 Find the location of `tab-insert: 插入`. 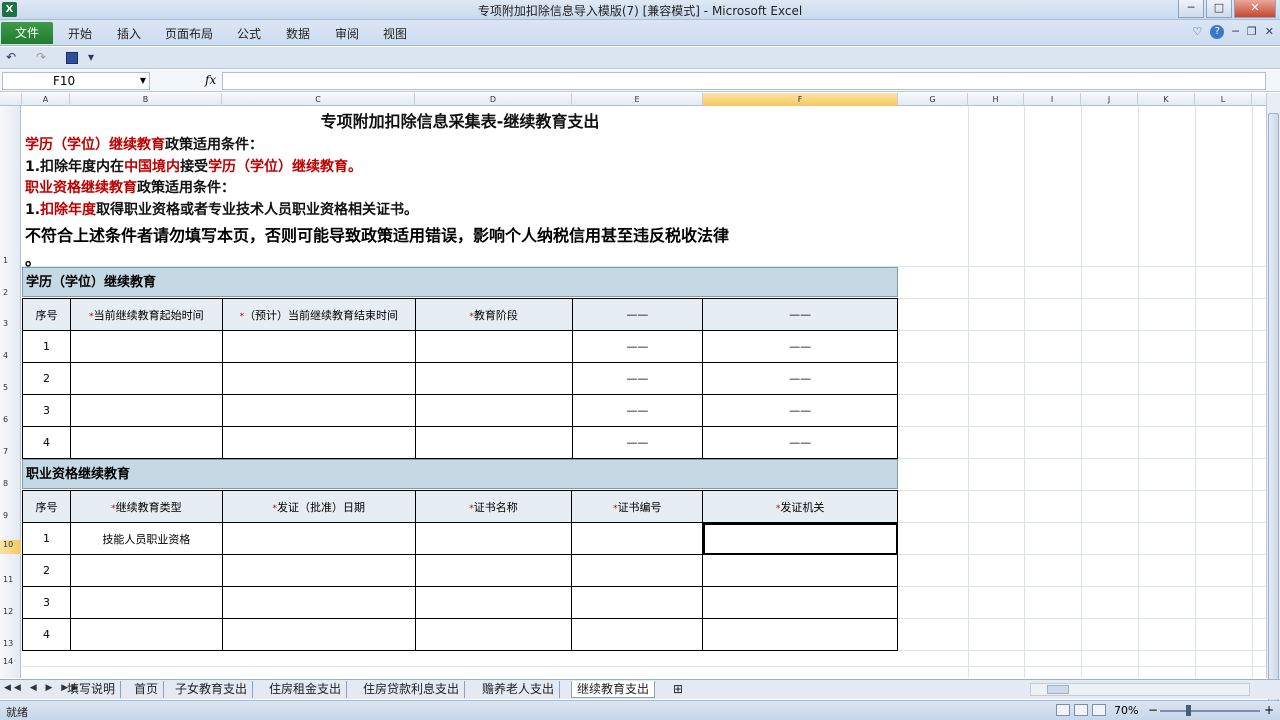

tab-insert: 插入 is located at coordinates (129, 33).